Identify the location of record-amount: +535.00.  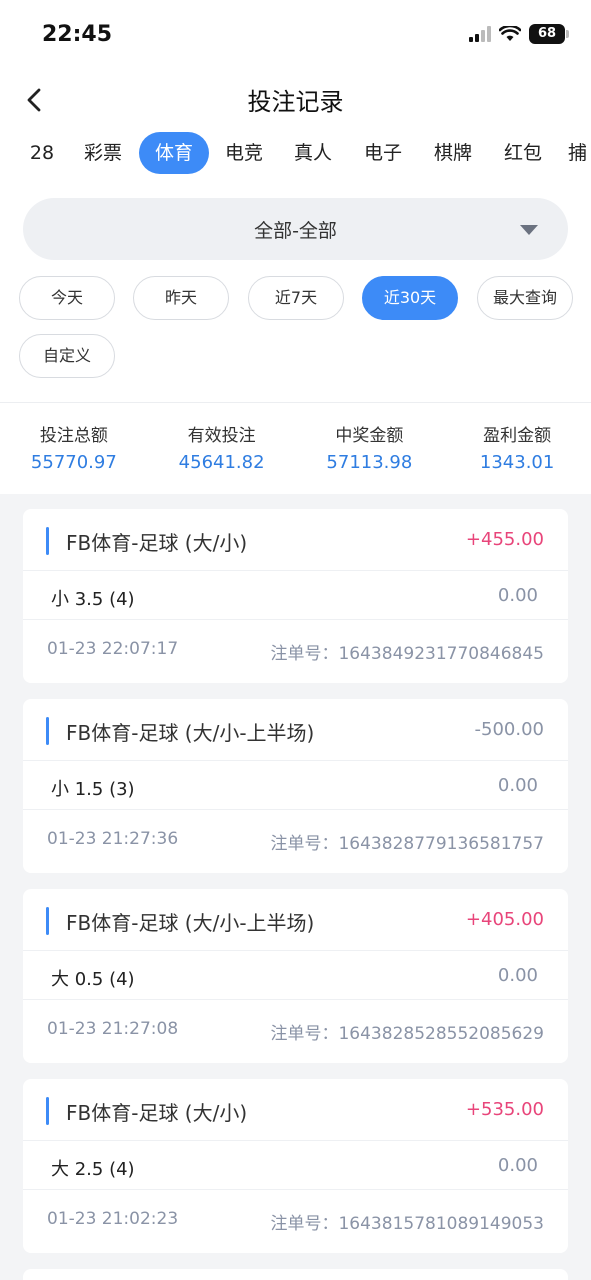
(504, 1109).